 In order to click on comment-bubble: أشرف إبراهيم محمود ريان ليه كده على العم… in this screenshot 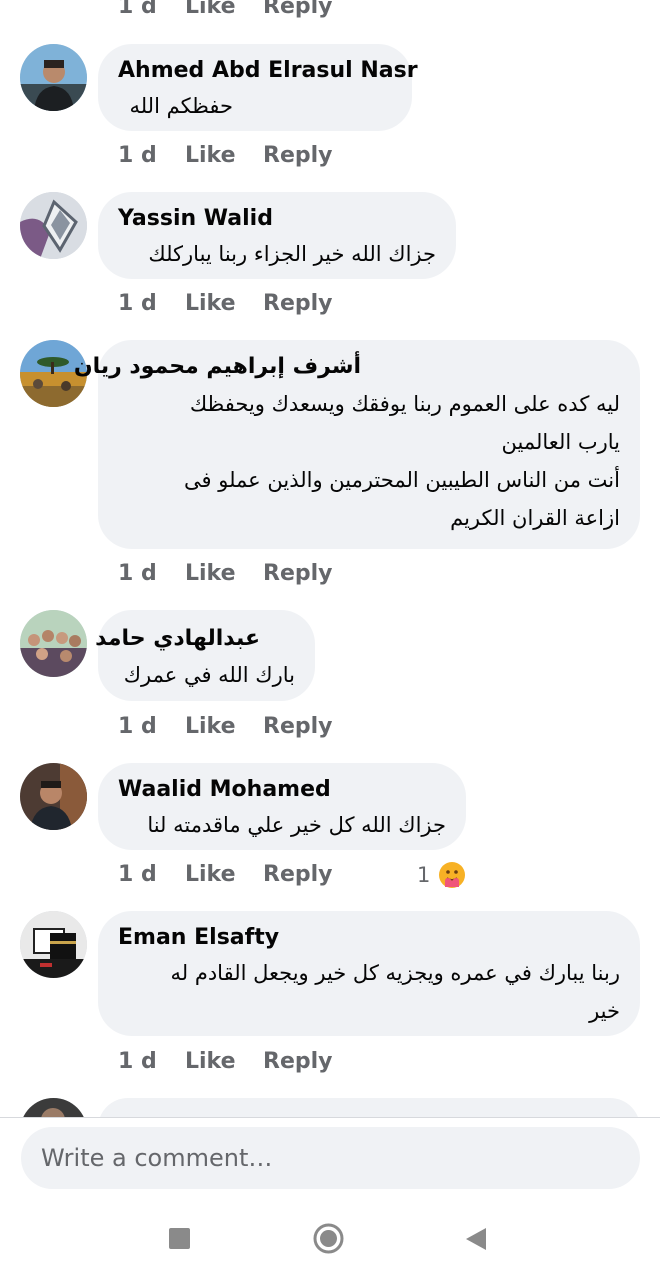, I will do `click(357, 444)`.